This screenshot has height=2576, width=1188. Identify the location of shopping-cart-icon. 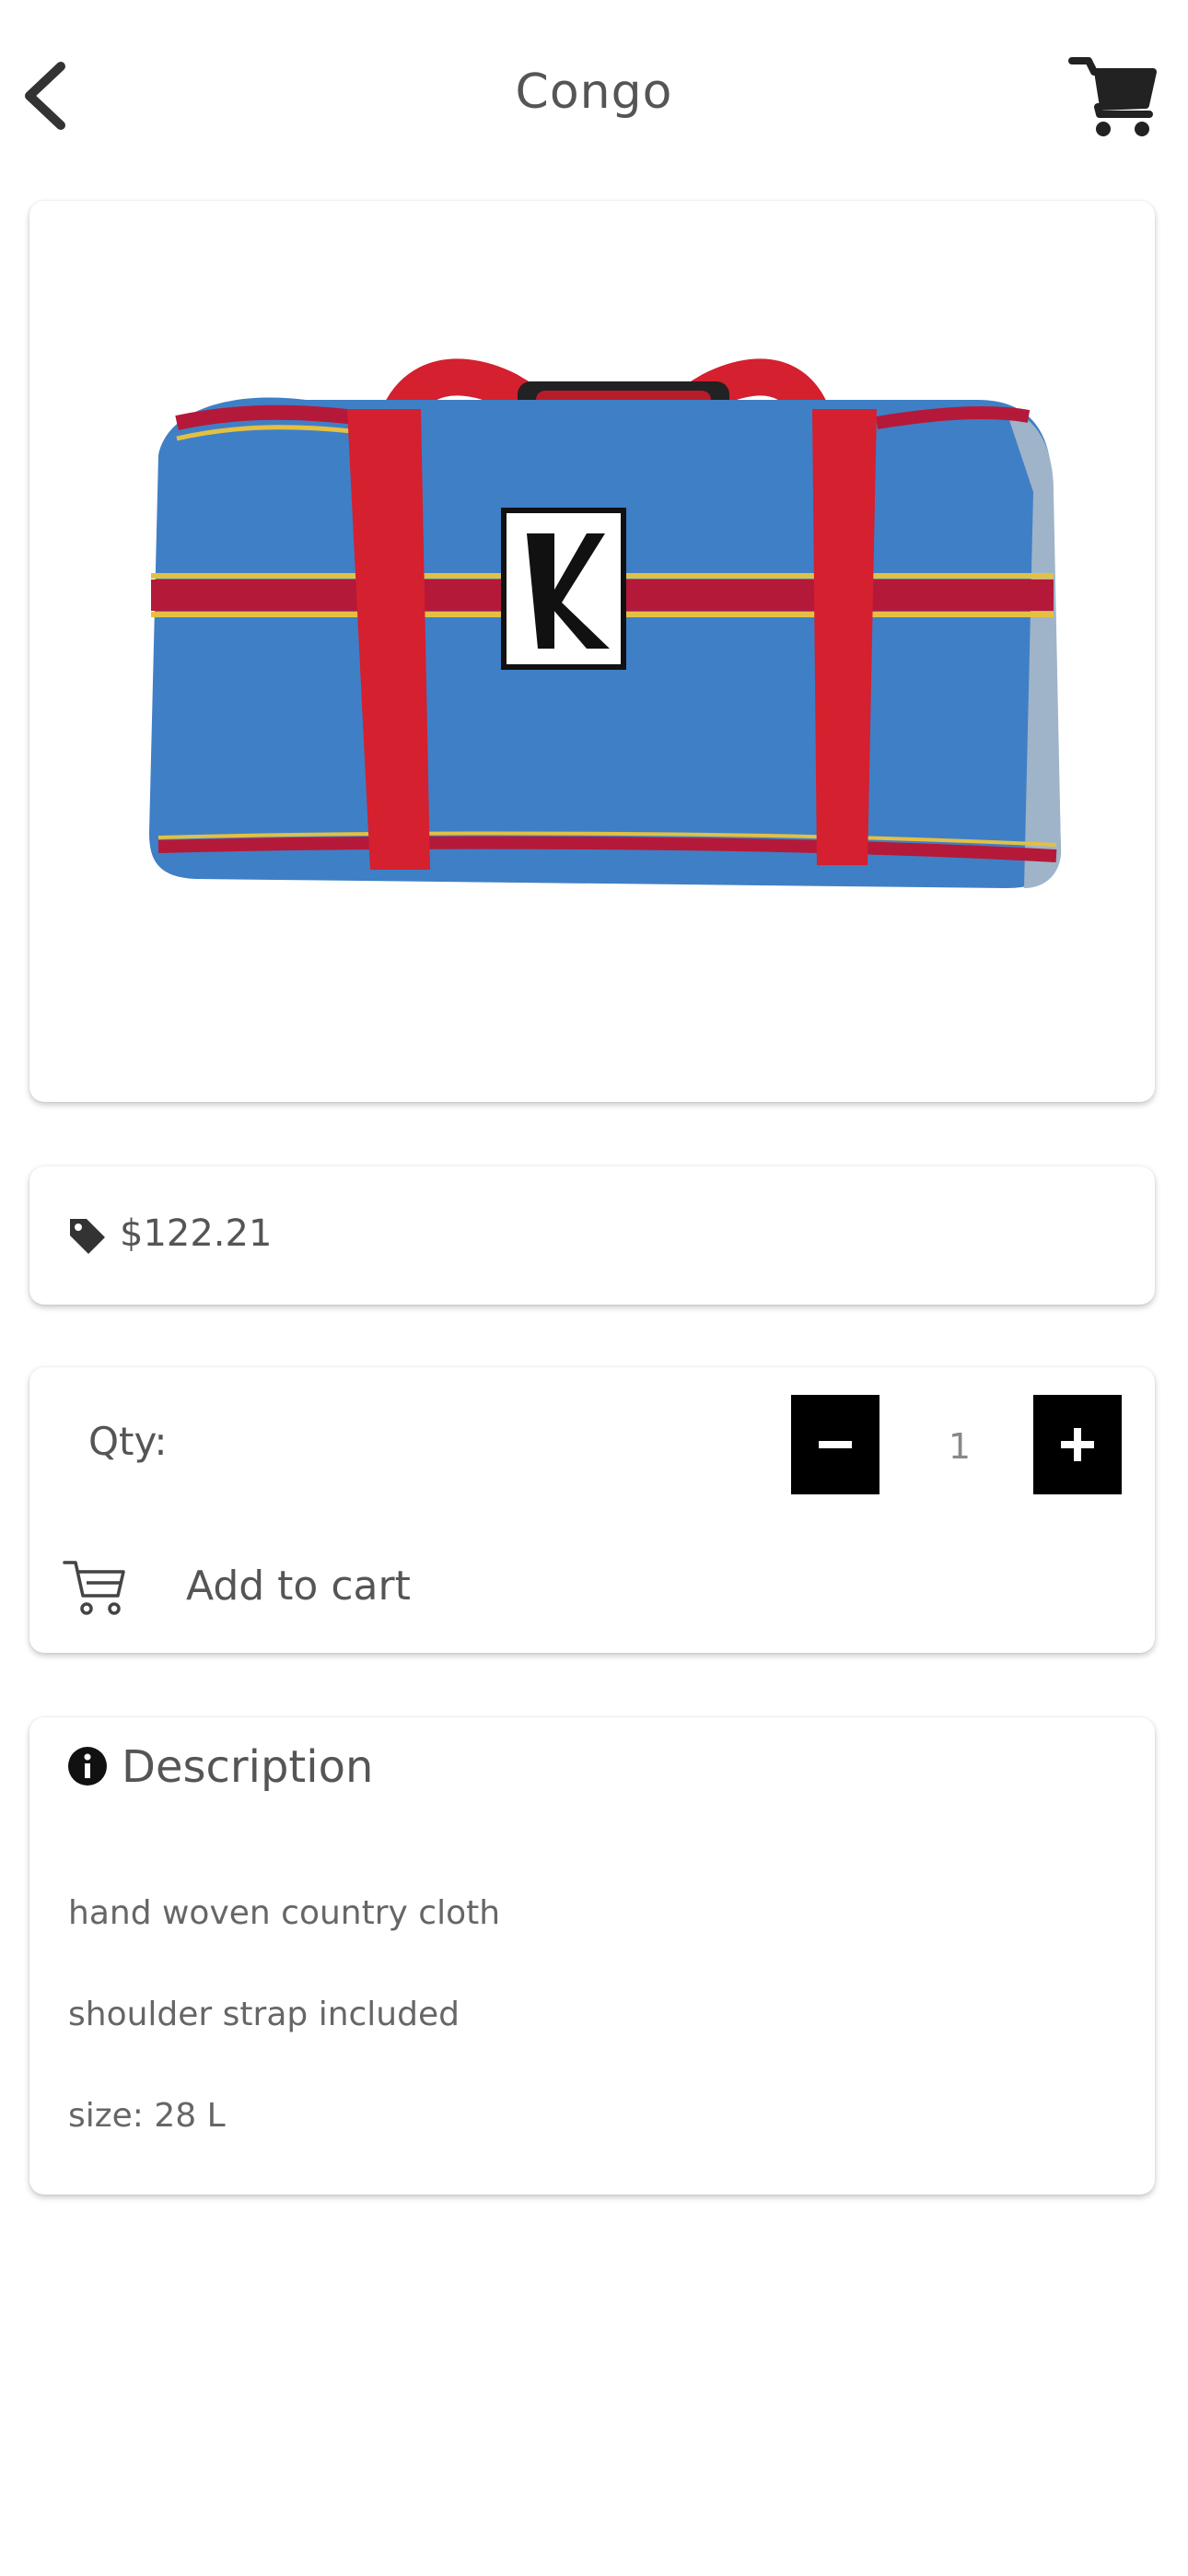
(1112, 96).